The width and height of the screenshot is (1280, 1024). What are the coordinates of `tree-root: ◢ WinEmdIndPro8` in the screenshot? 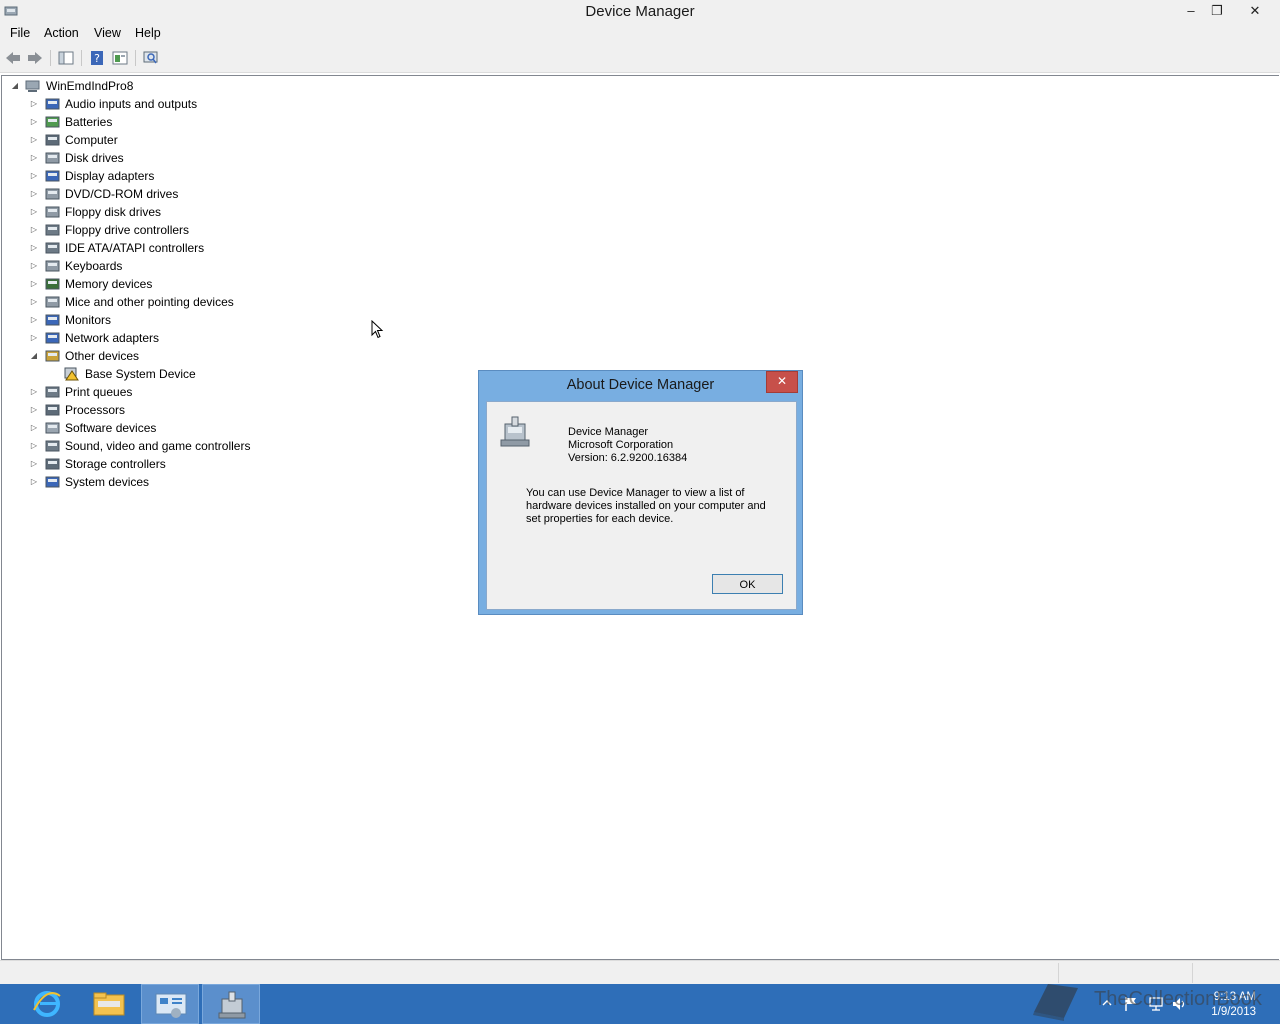 It's located at (110, 86).